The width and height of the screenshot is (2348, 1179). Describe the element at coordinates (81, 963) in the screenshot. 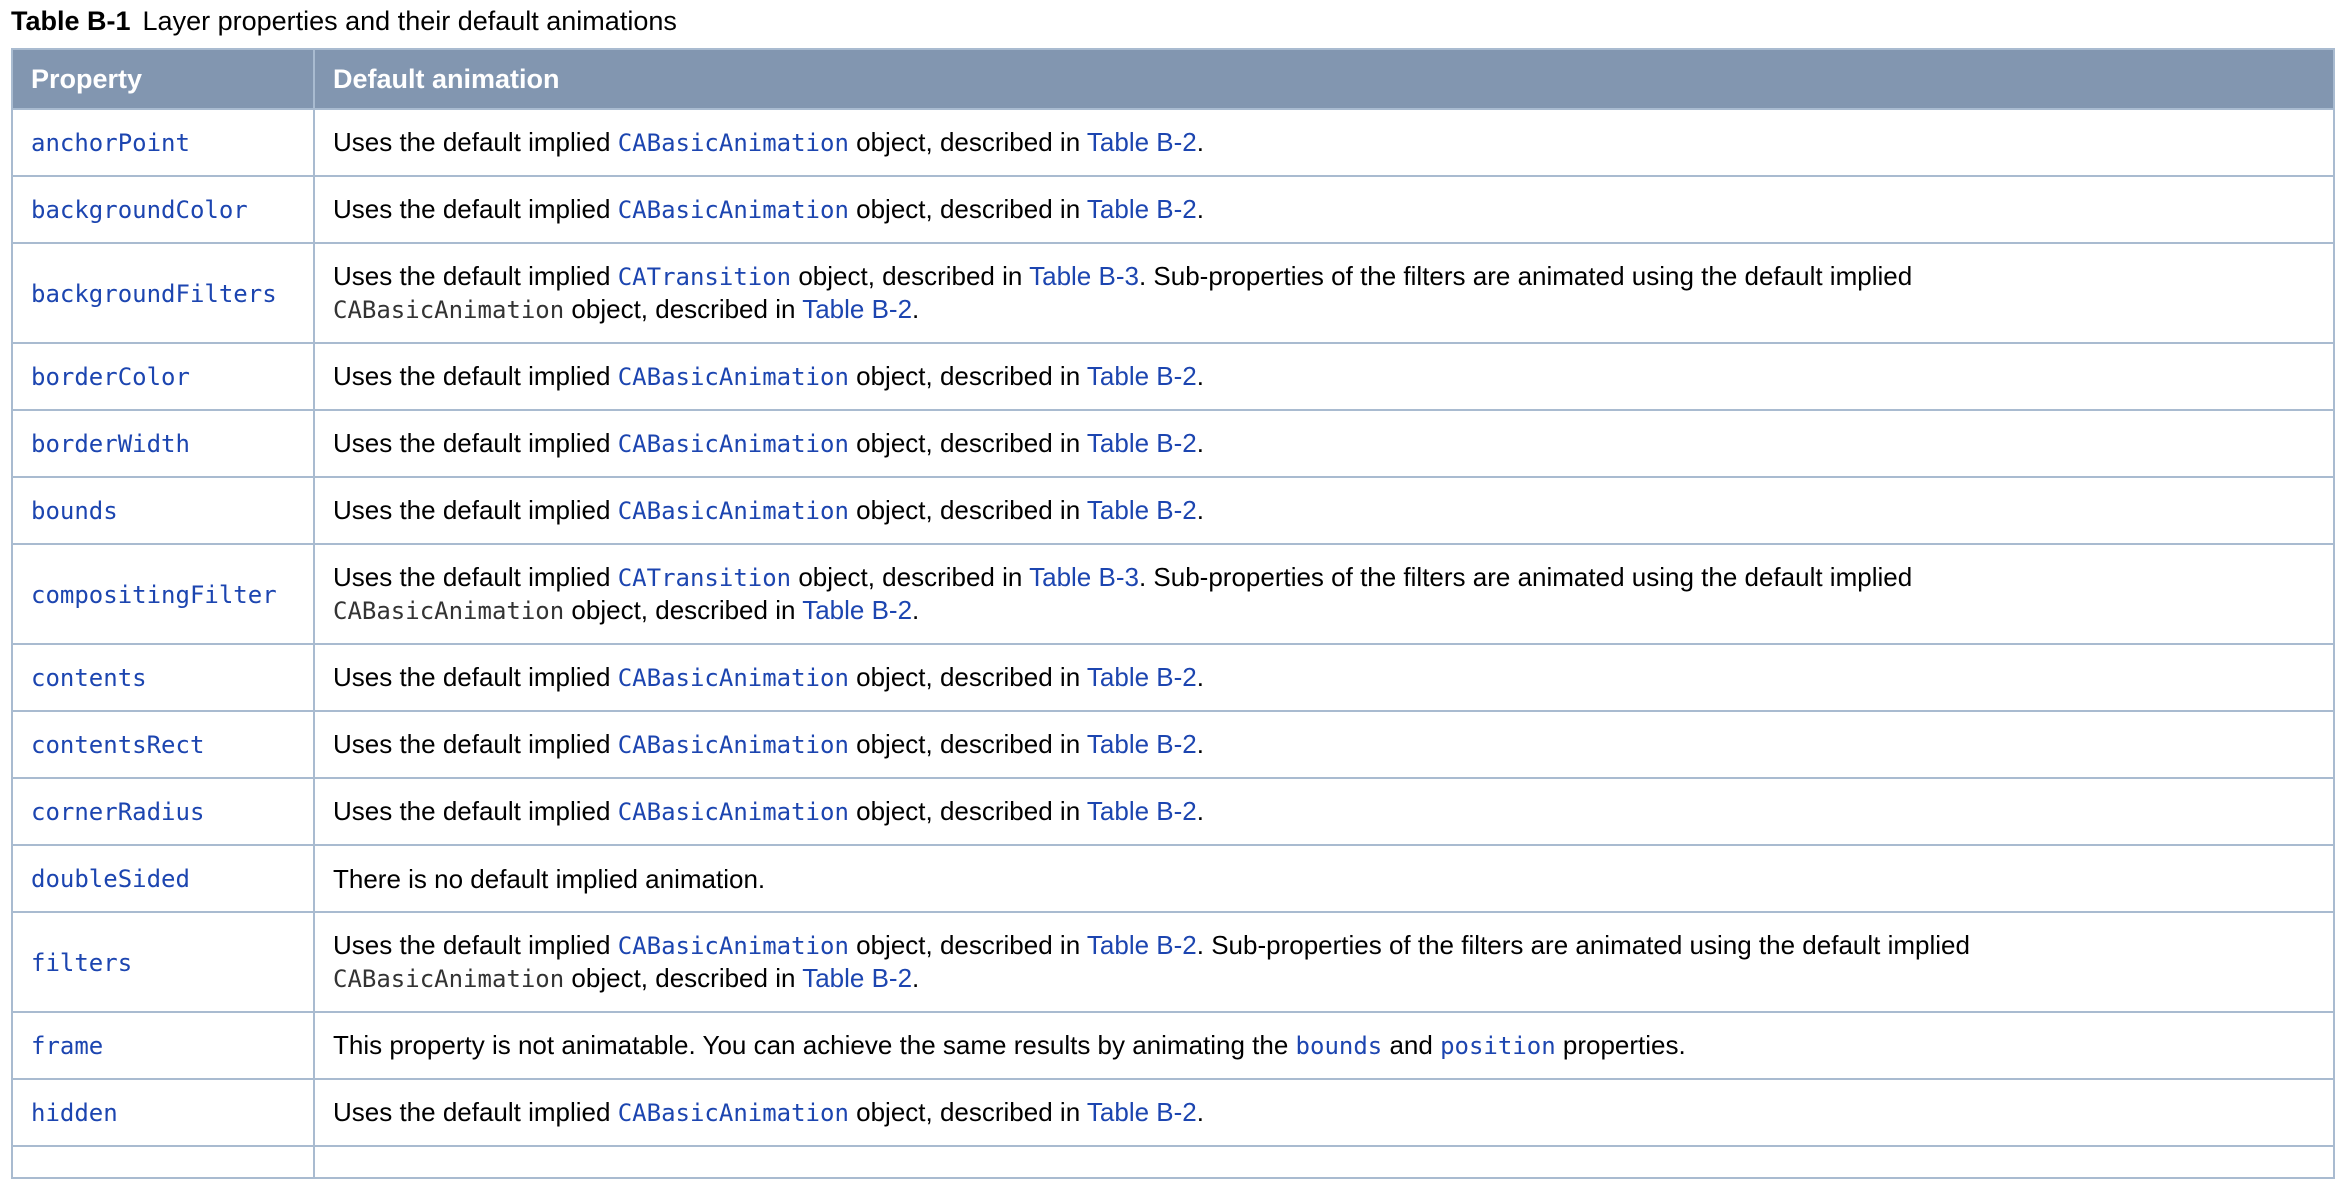

I see `property-link: filters` at that location.